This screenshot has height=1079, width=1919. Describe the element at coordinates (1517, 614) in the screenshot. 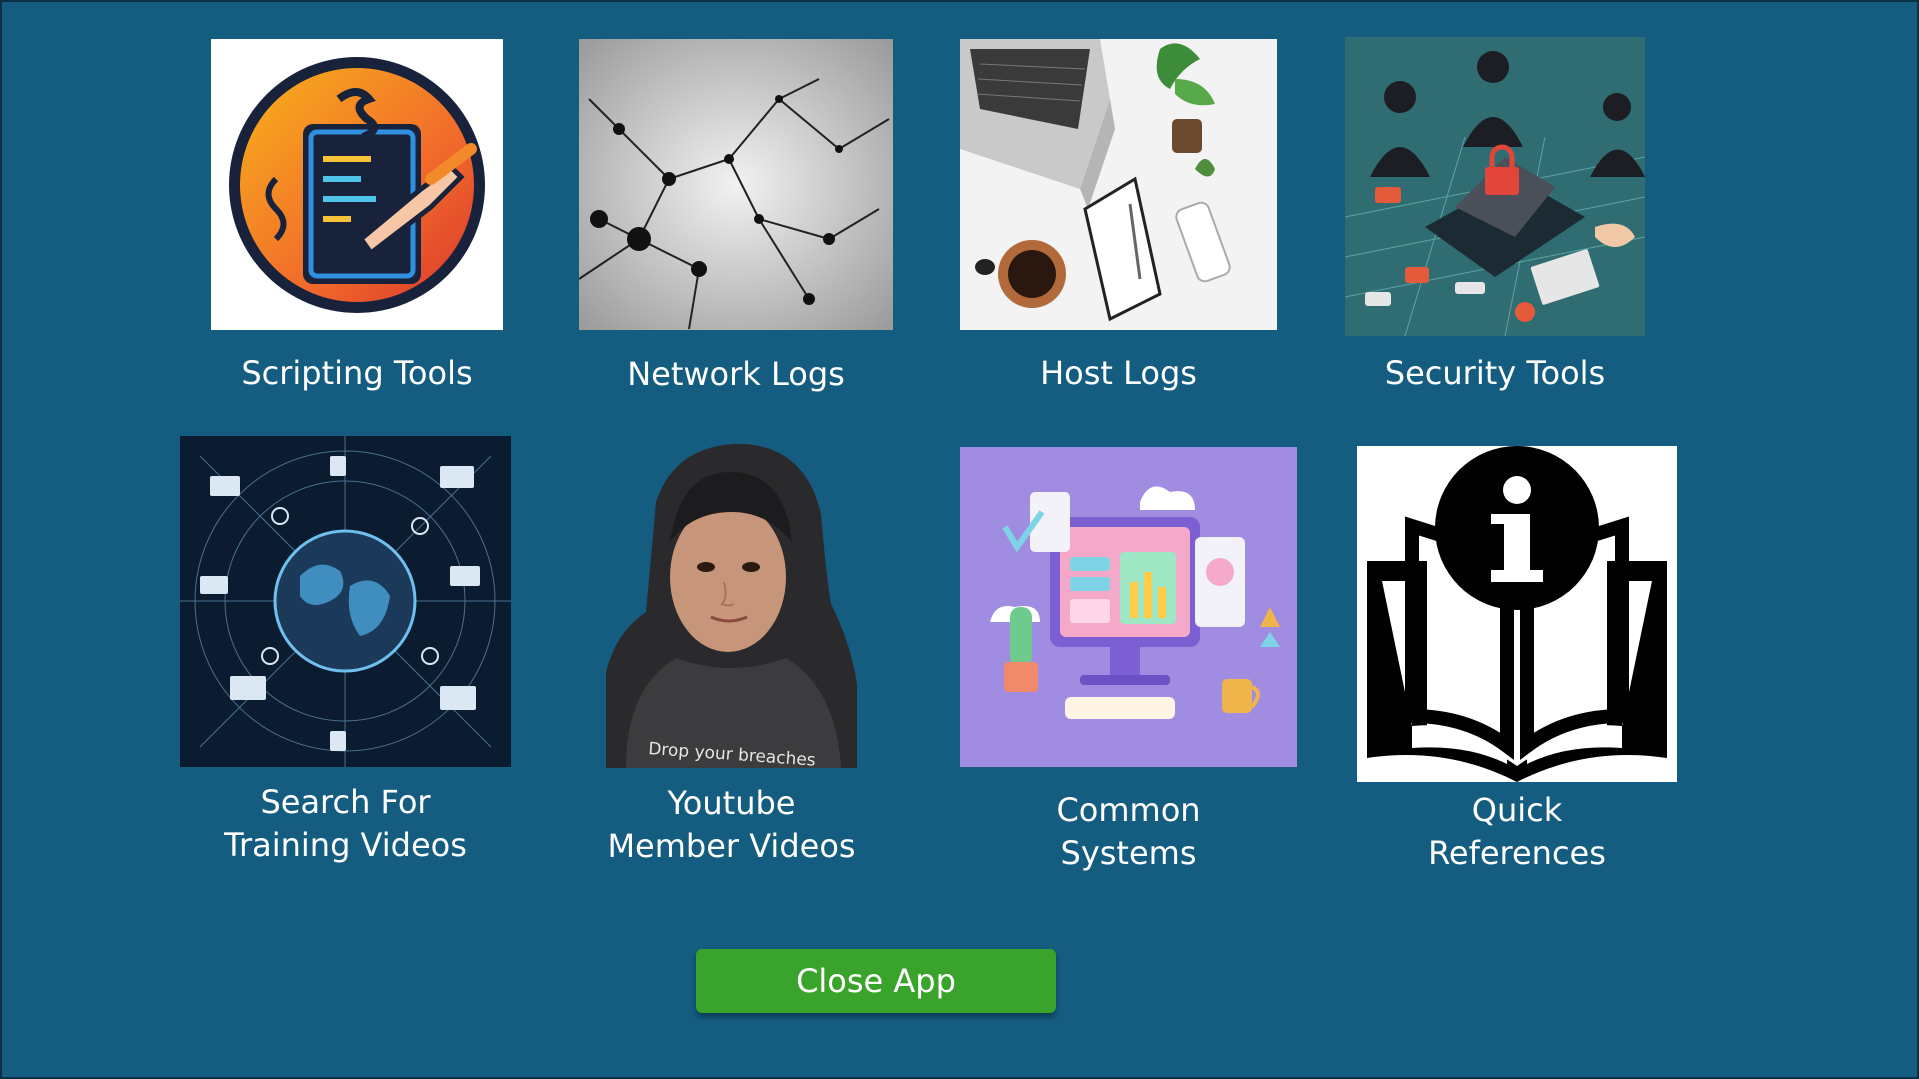

I see `info-book-icon` at that location.